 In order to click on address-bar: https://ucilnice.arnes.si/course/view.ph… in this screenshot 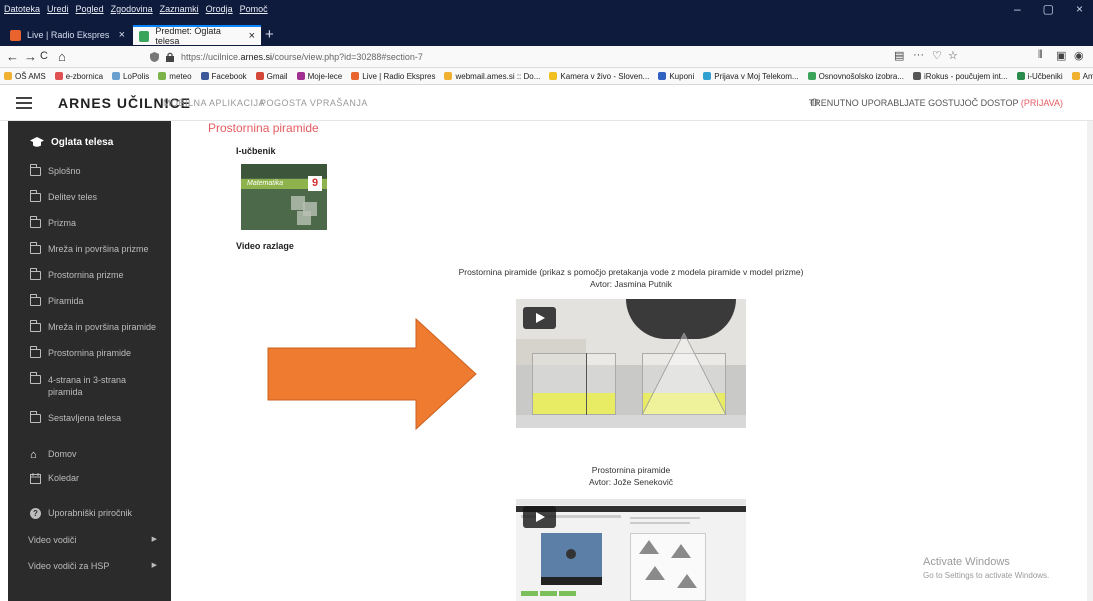, I will do `click(560, 57)`.